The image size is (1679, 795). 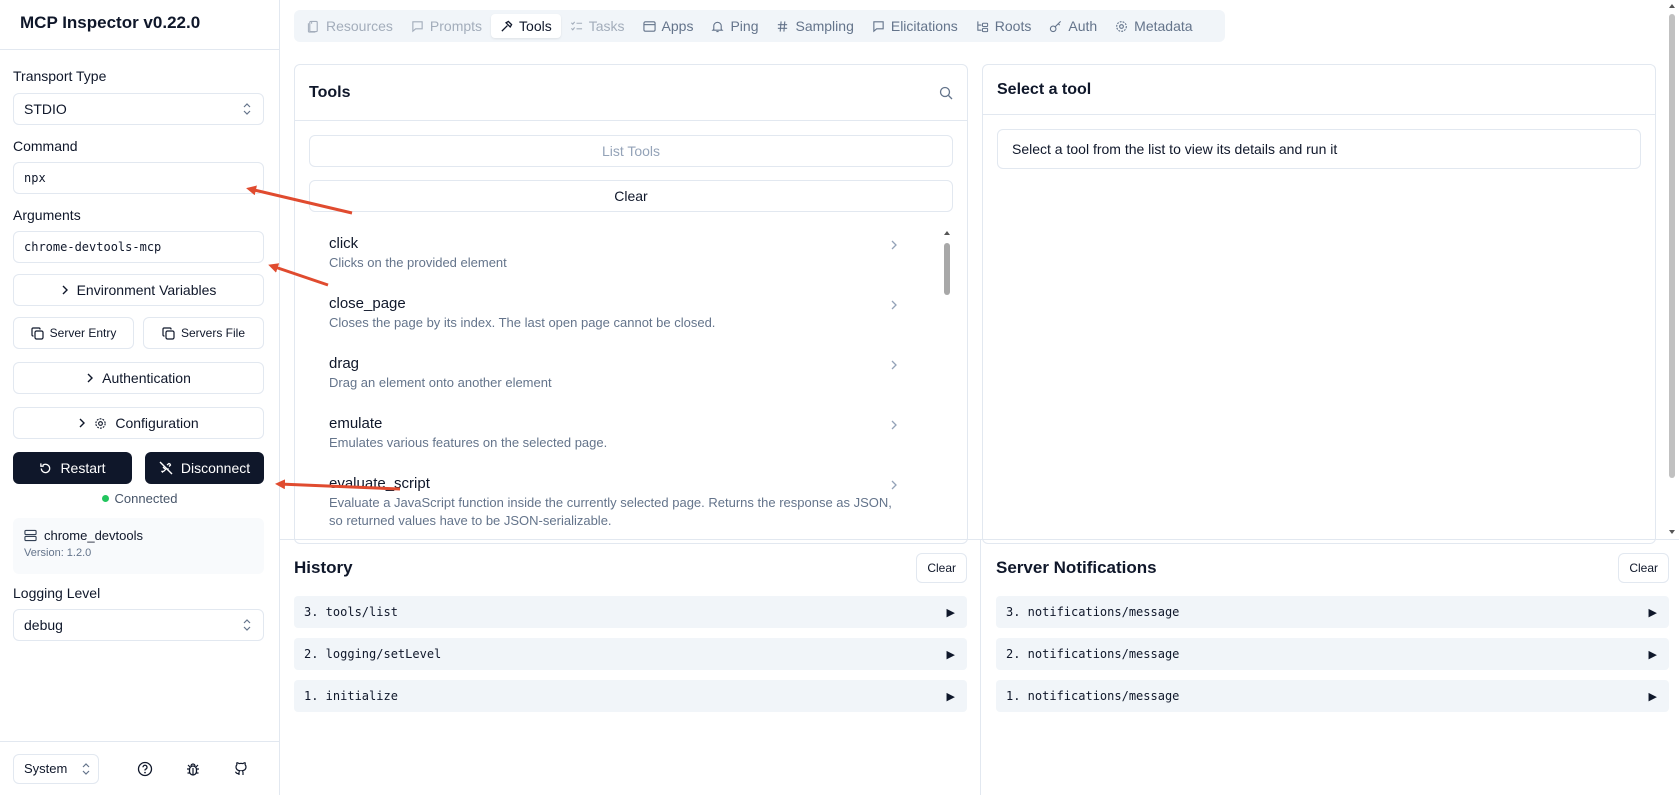 I want to click on tab-label: Roots, so click(x=1013, y=26).